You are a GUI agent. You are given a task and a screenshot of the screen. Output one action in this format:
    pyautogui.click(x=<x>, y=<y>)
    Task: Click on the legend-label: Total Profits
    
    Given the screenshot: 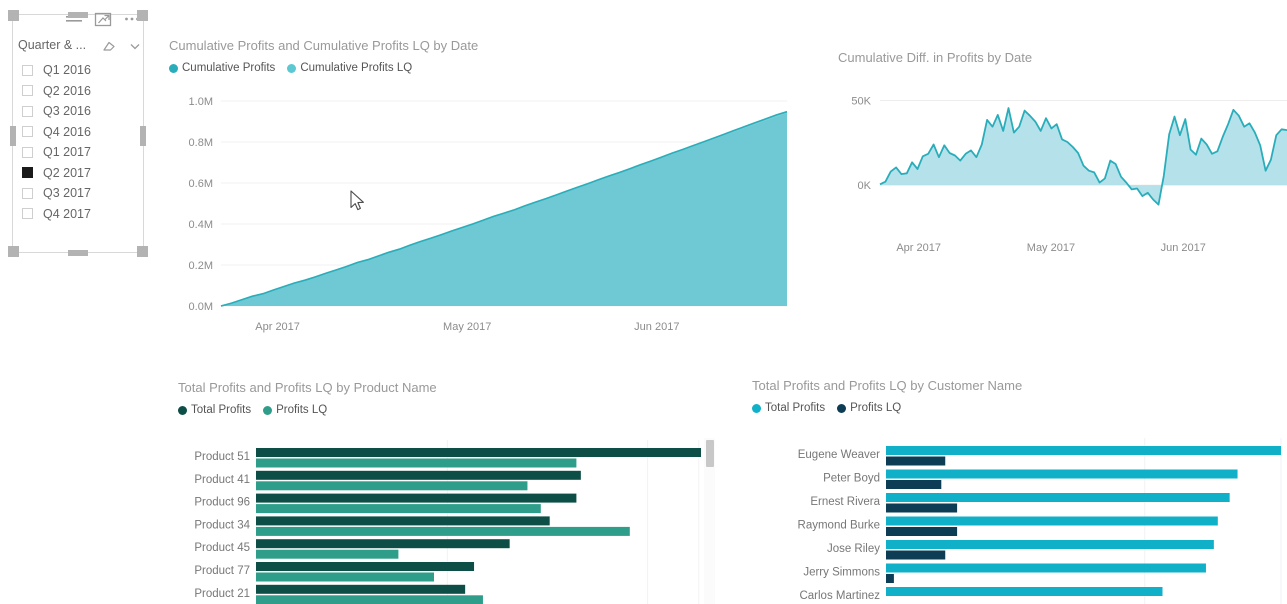 What is the action you would take?
    pyautogui.click(x=795, y=408)
    